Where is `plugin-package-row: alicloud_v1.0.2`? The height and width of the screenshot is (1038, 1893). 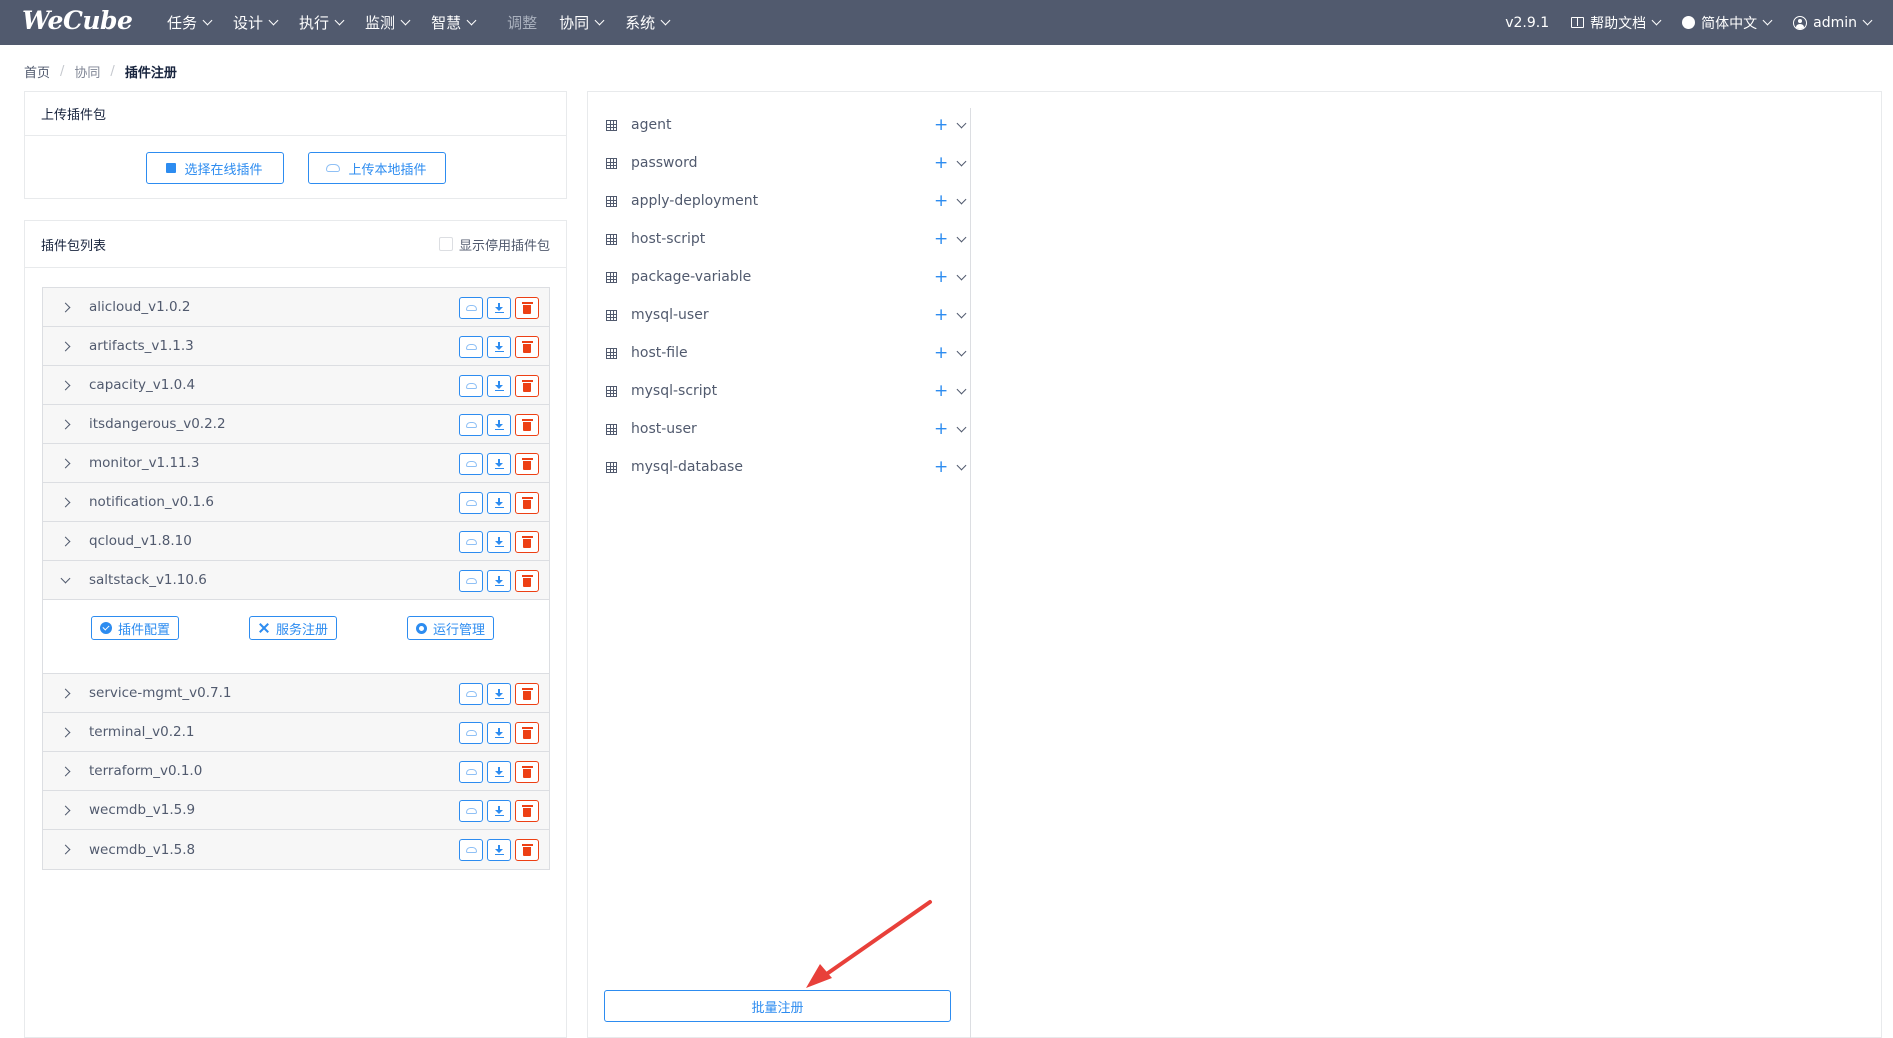 plugin-package-row: alicloud_v1.0.2 is located at coordinates (296, 307).